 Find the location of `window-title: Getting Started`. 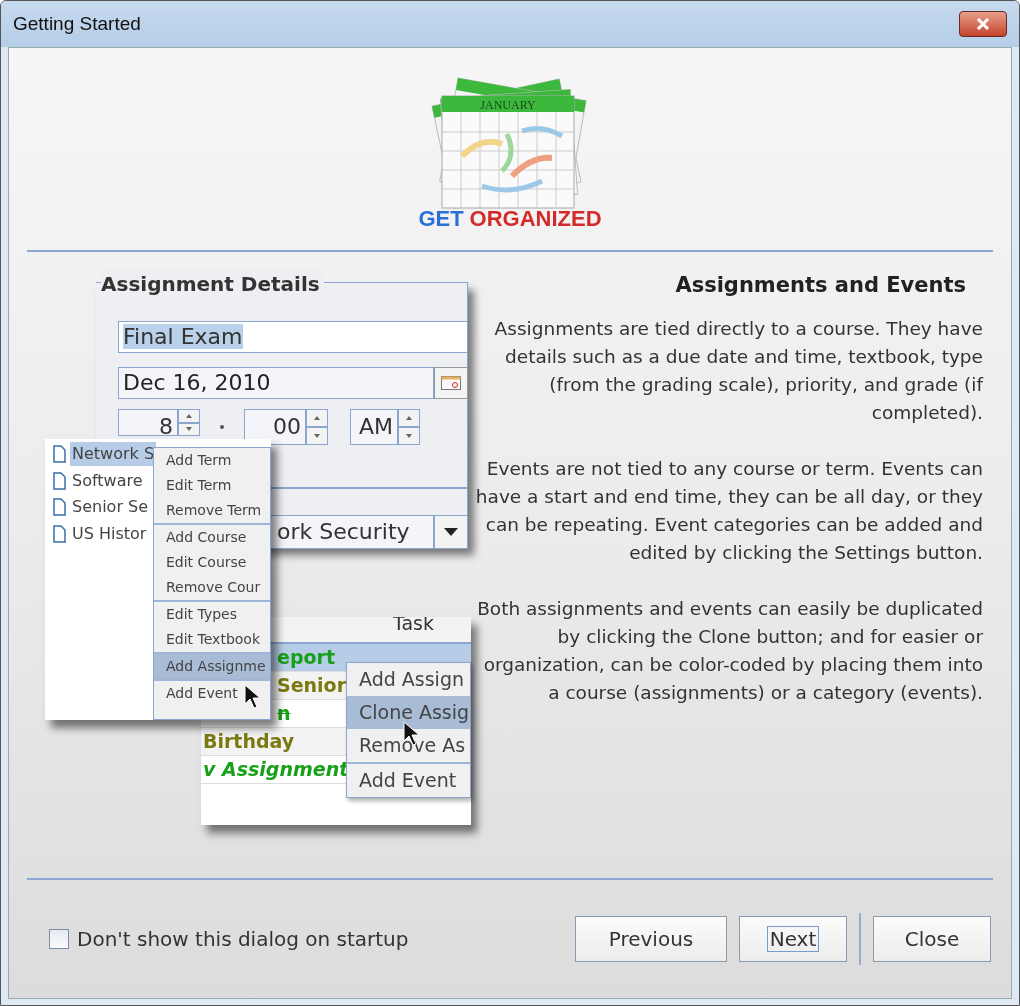

window-title: Getting Started is located at coordinates (77, 23).